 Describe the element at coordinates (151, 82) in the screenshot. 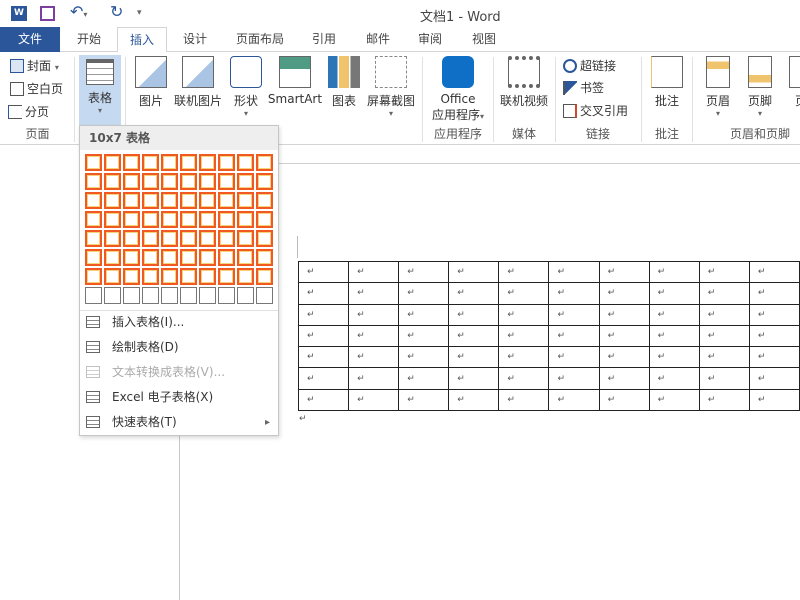

I see `picture-button: 图片` at that location.